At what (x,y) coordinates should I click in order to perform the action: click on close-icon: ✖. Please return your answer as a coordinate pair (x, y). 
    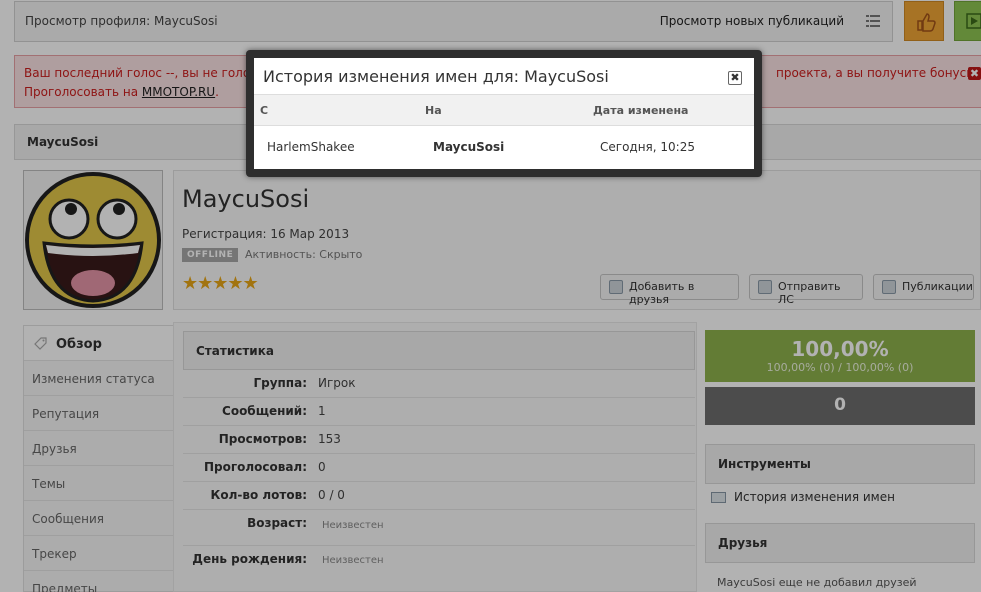
    Looking at the image, I should click on (735, 78).